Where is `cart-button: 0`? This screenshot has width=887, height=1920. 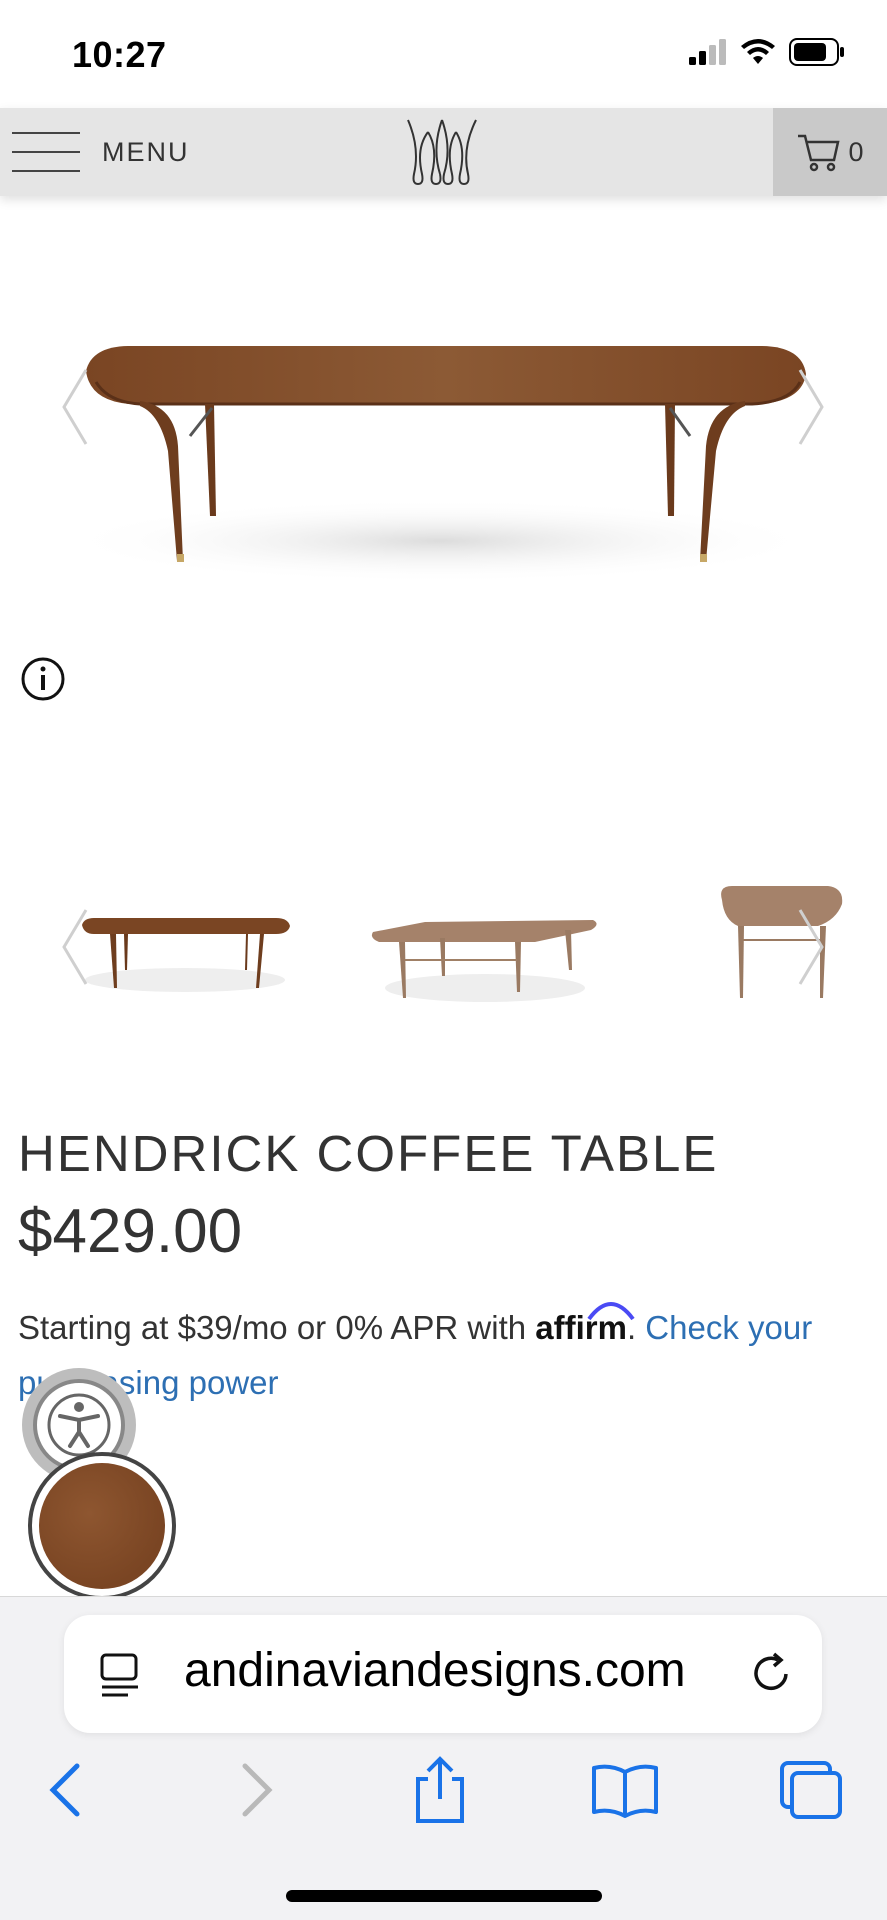 cart-button: 0 is located at coordinates (830, 152).